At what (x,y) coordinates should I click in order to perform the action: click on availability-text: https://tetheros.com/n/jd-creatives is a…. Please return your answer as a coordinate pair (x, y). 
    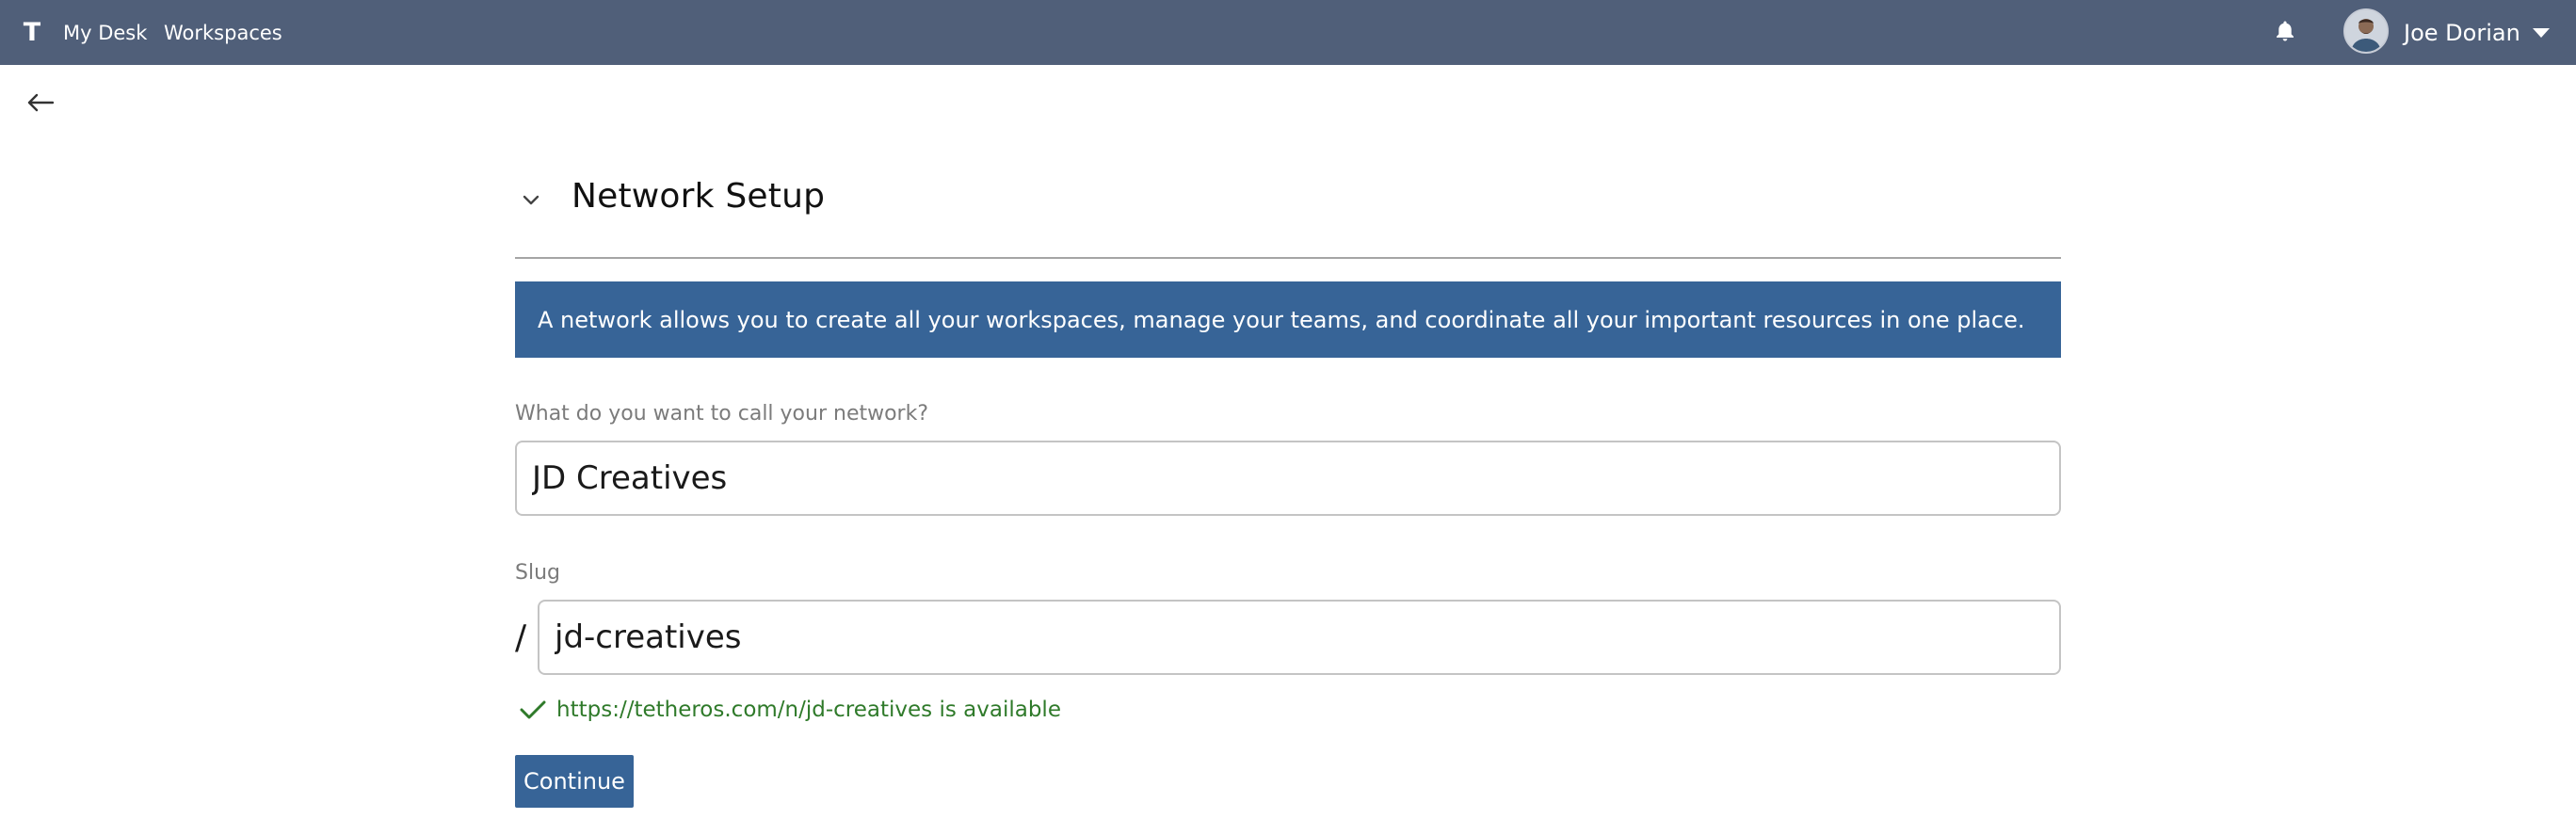
    Looking at the image, I should click on (808, 710).